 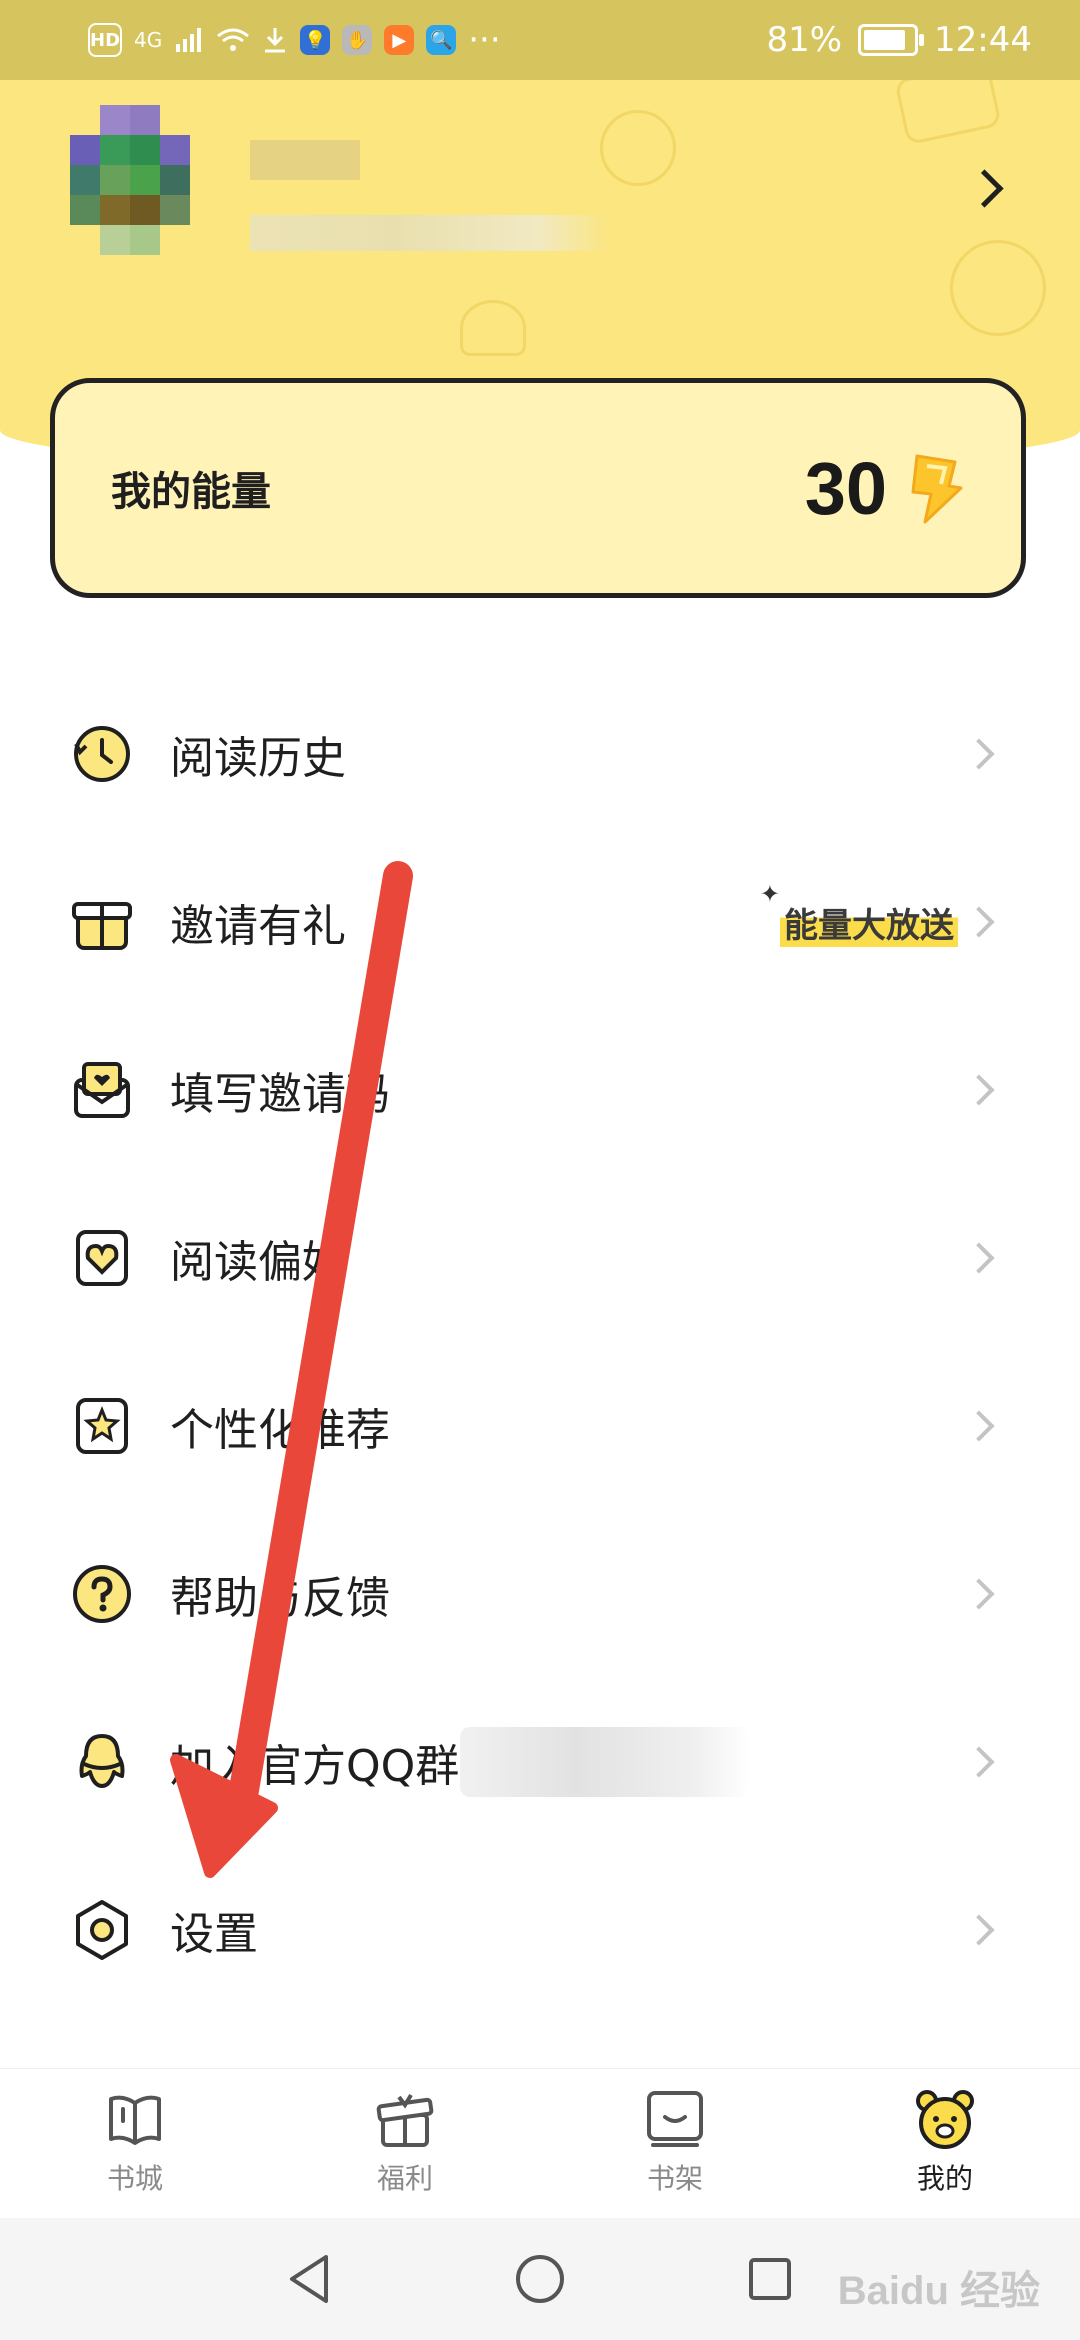 I want to click on battery-percent: 81%, so click(x=804, y=40).